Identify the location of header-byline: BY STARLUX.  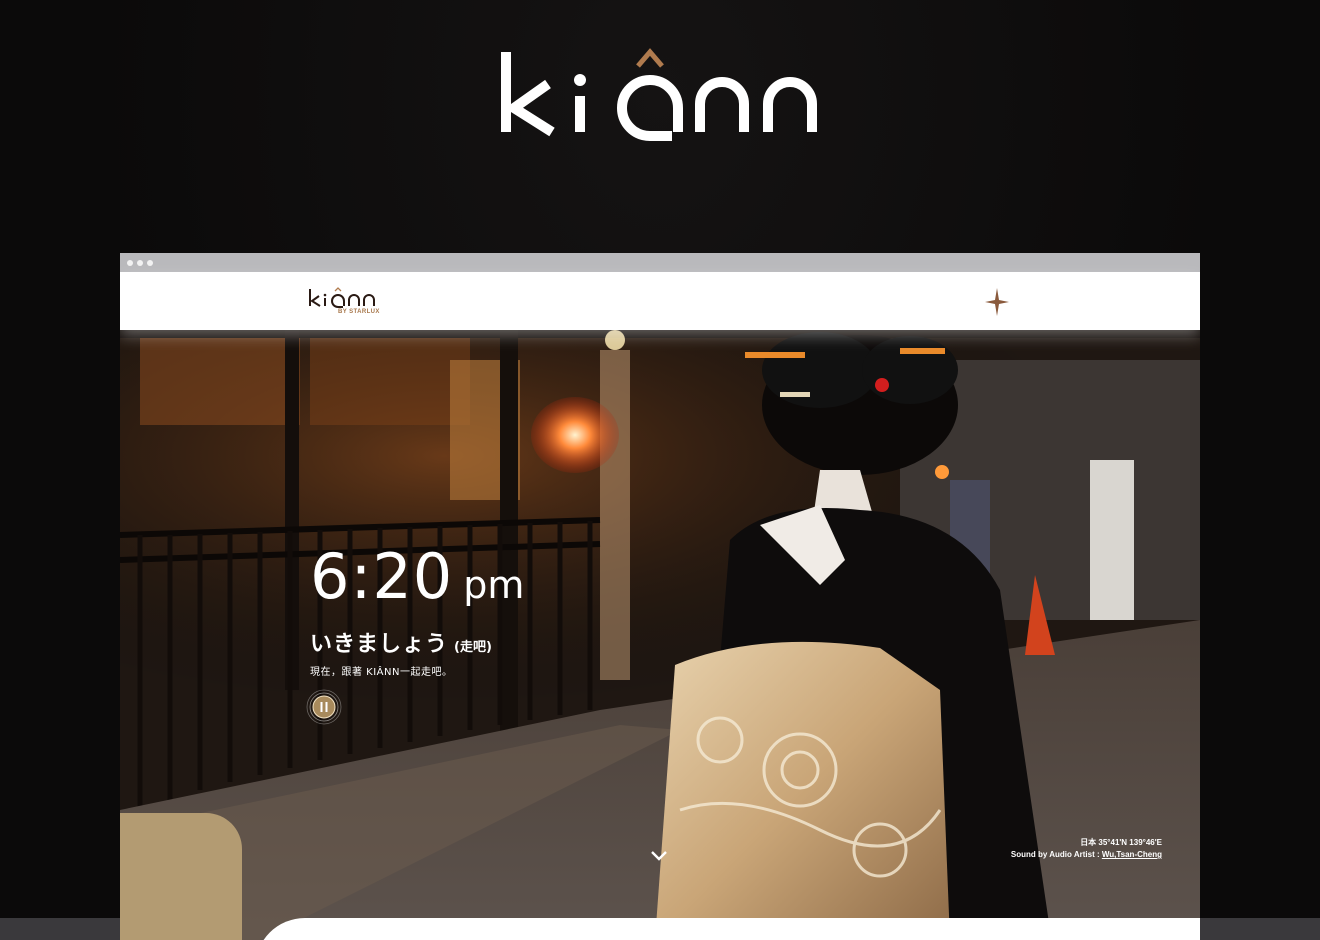
(359, 312).